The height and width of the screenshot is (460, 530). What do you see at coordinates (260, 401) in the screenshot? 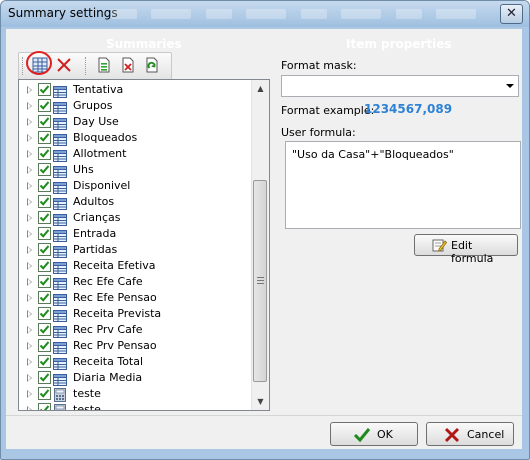
I see `scroll-down-button: ▼` at bounding box center [260, 401].